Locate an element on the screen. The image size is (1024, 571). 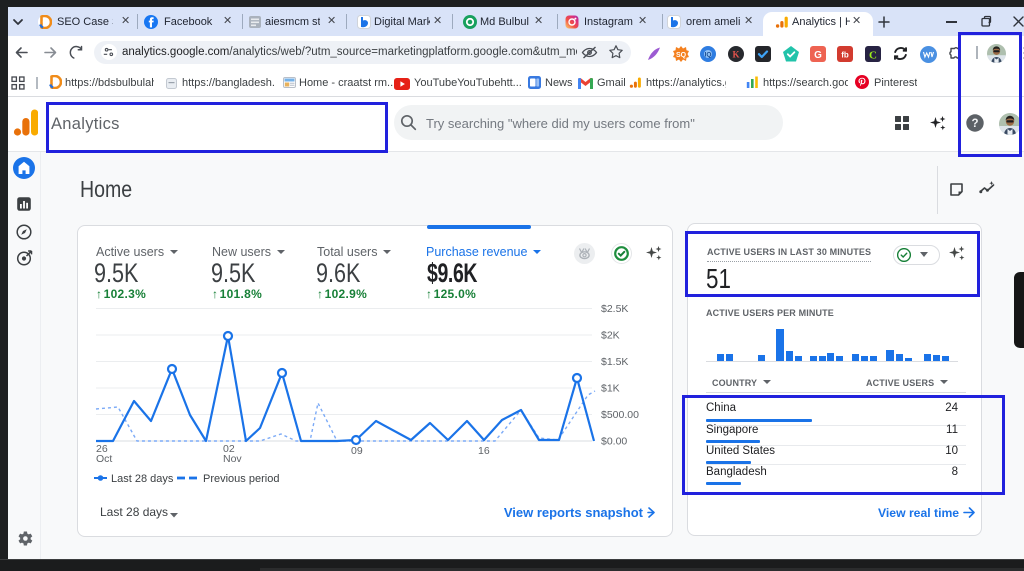
svg-text: $500.00 is located at coordinates (620, 415).